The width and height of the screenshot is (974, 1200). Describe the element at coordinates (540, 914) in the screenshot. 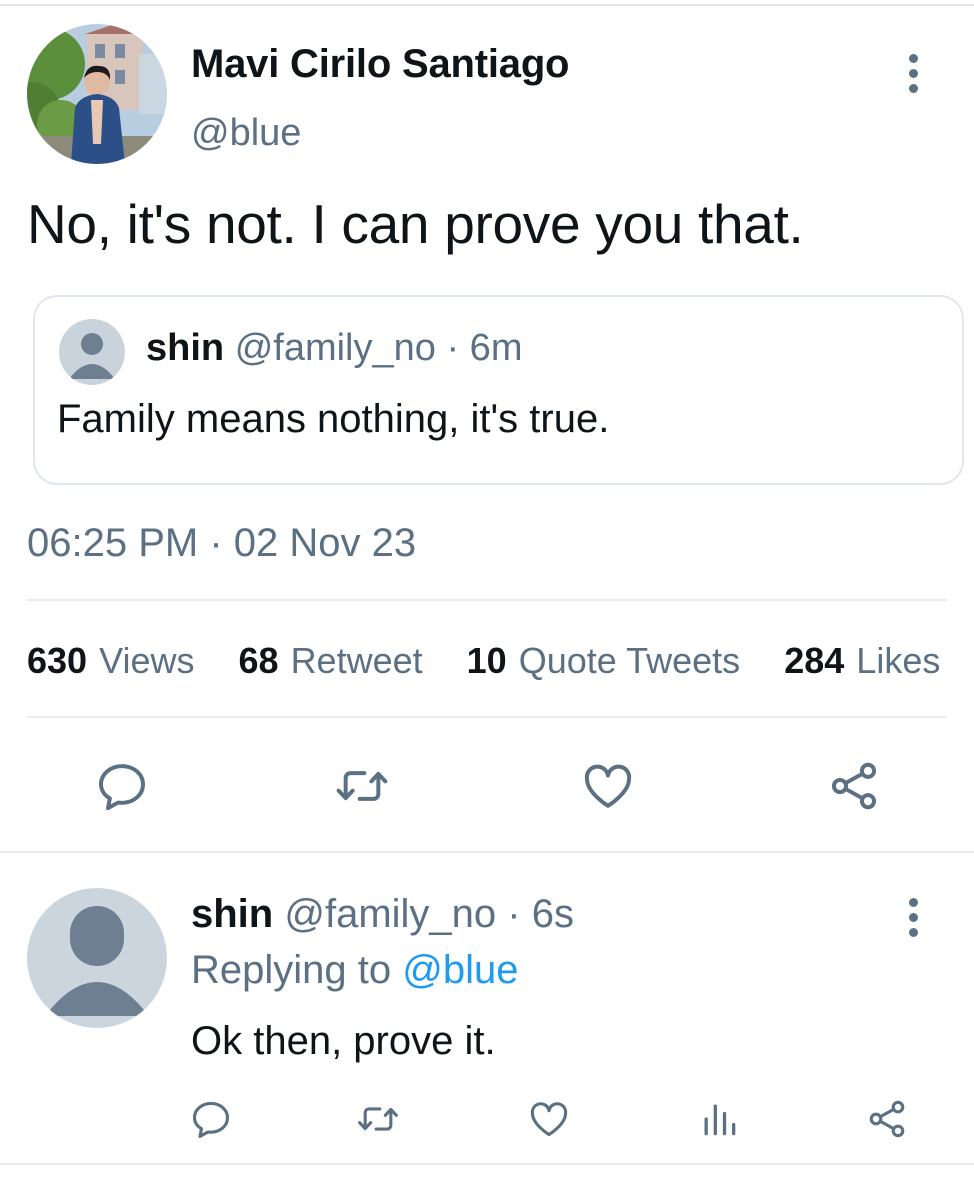

I see `reply-time: · 6s` at that location.